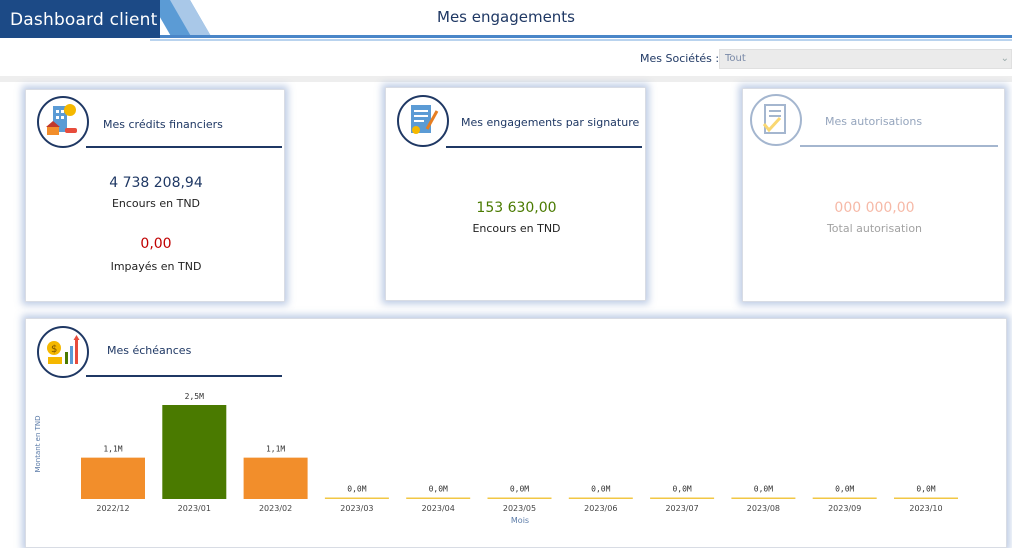 This screenshot has height=548, width=1012. What do you see at coordinates (356, 508) in the screenshot?
I see `chart-x-tick-label: 2023/03` at bounding box center [356, 508].